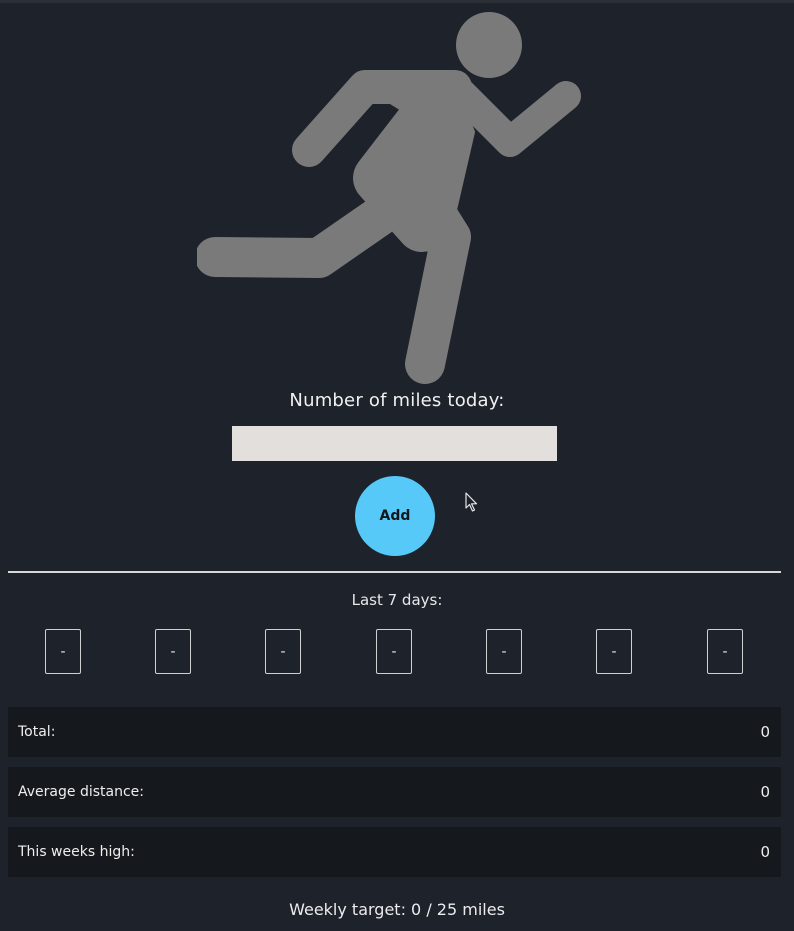 The image size is (794, 931). Describe the element at coordinates (765, 792) in the screenshot. I see `average-value: 0` at that location.